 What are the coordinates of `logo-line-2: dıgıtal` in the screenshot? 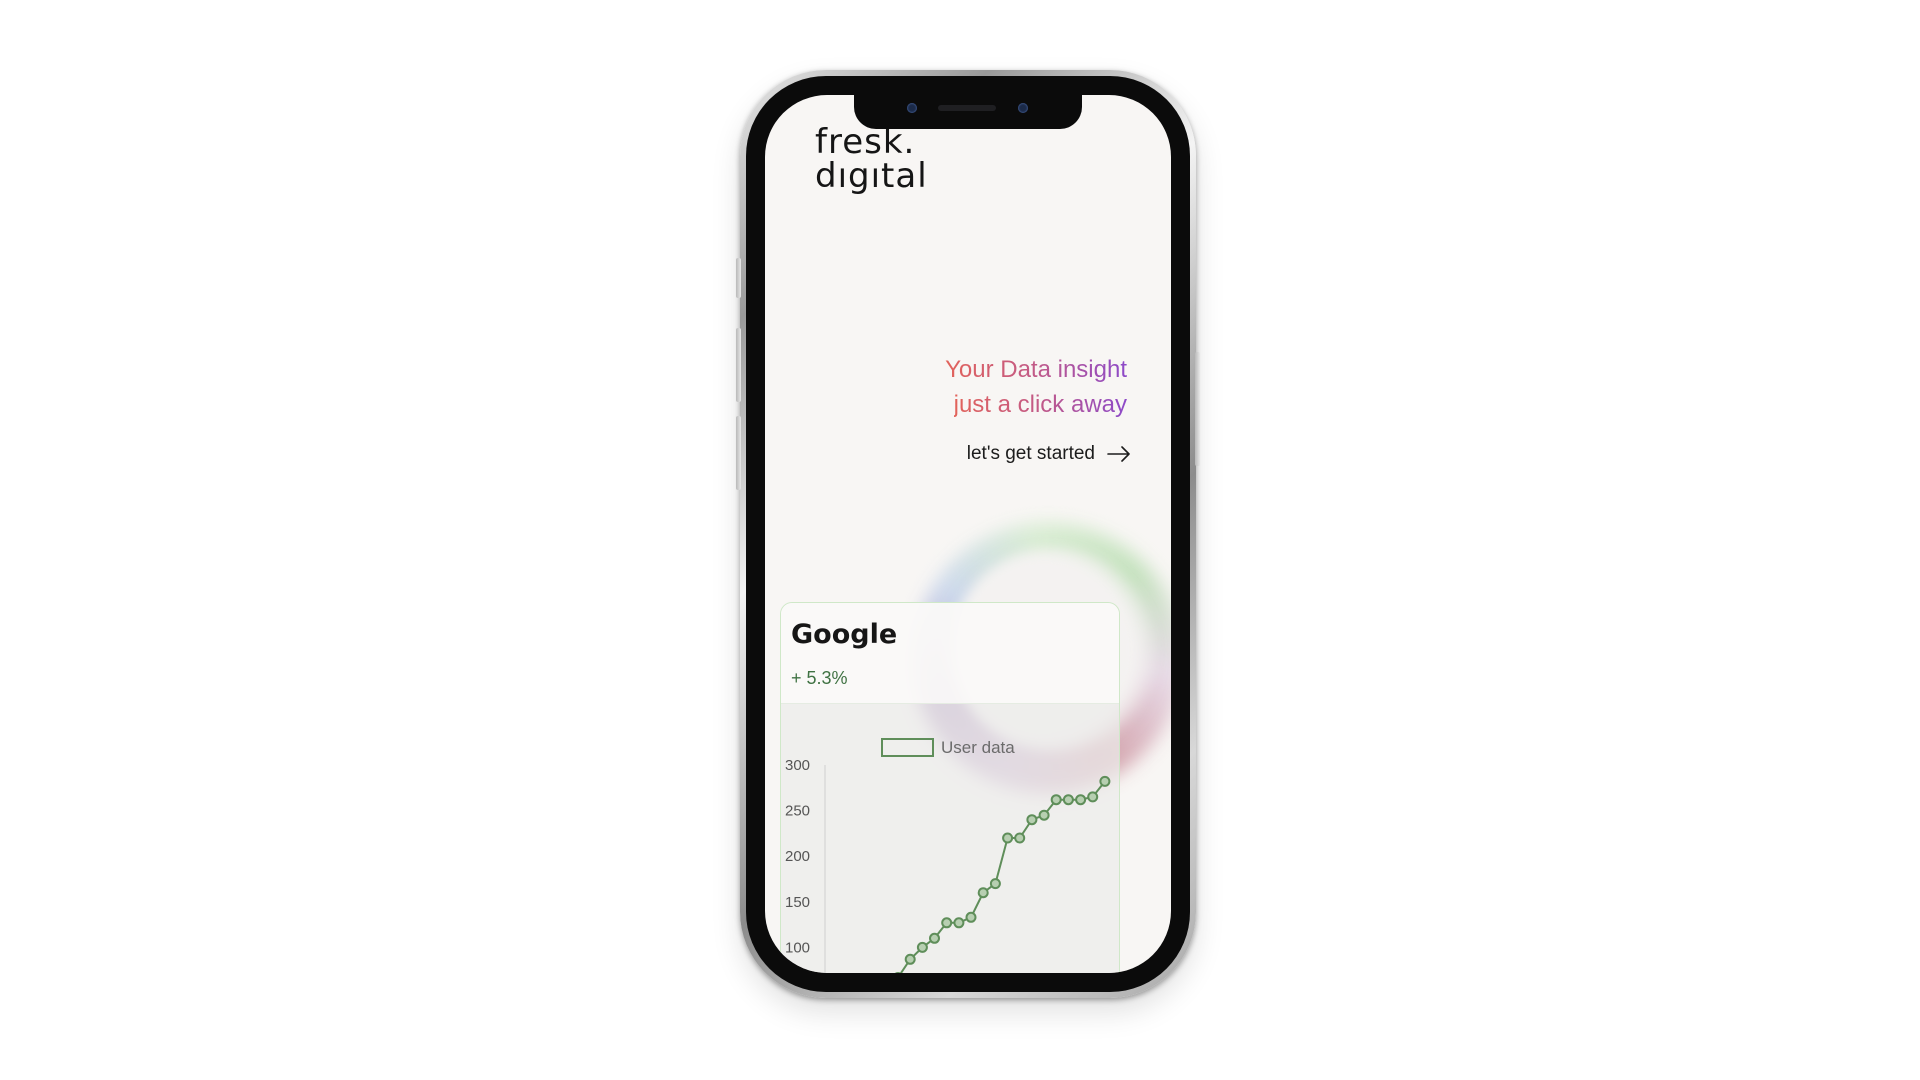 It's located at (871, 176).